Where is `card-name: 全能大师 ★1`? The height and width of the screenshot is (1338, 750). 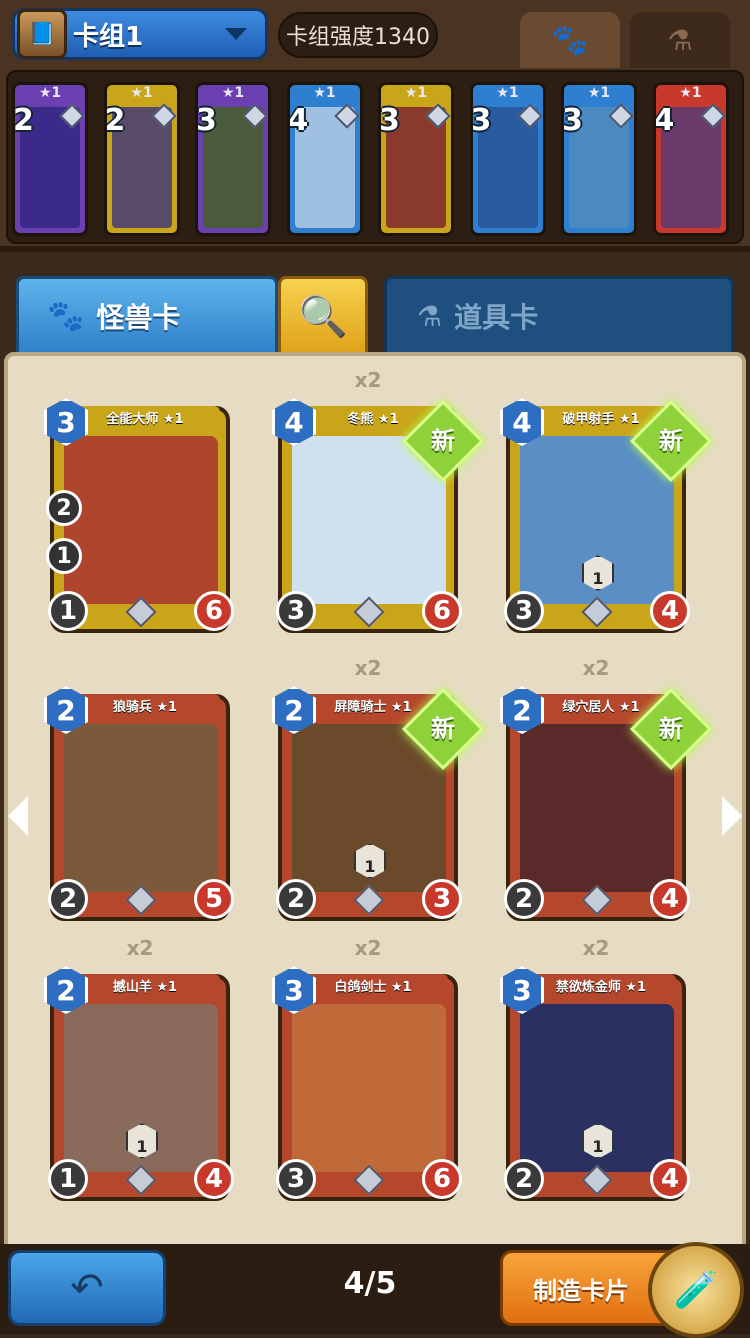 card-name: 全能大师 ★1 is located at coordinates (145, 420).